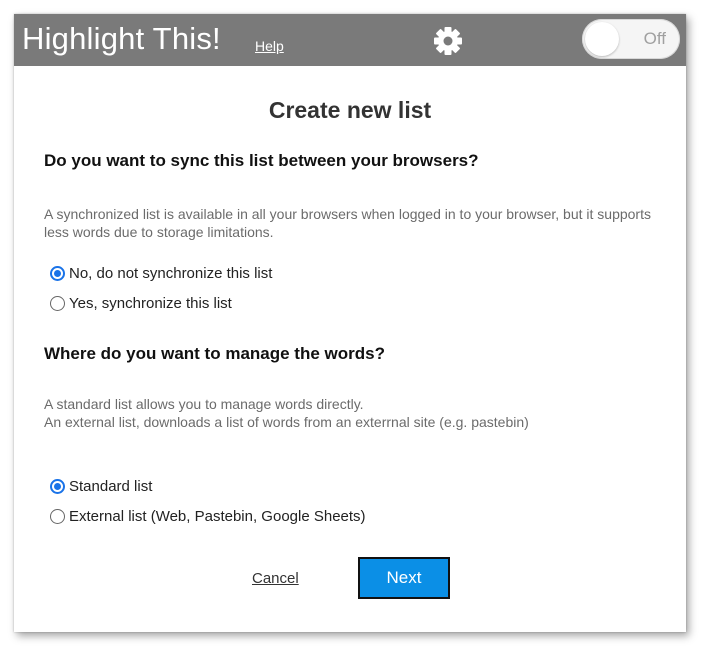 This screenshot has height=647, width=703. Describe the element at coordinates (57, 486) in the screenshot. I see `radio-standard-list-button` at that location.